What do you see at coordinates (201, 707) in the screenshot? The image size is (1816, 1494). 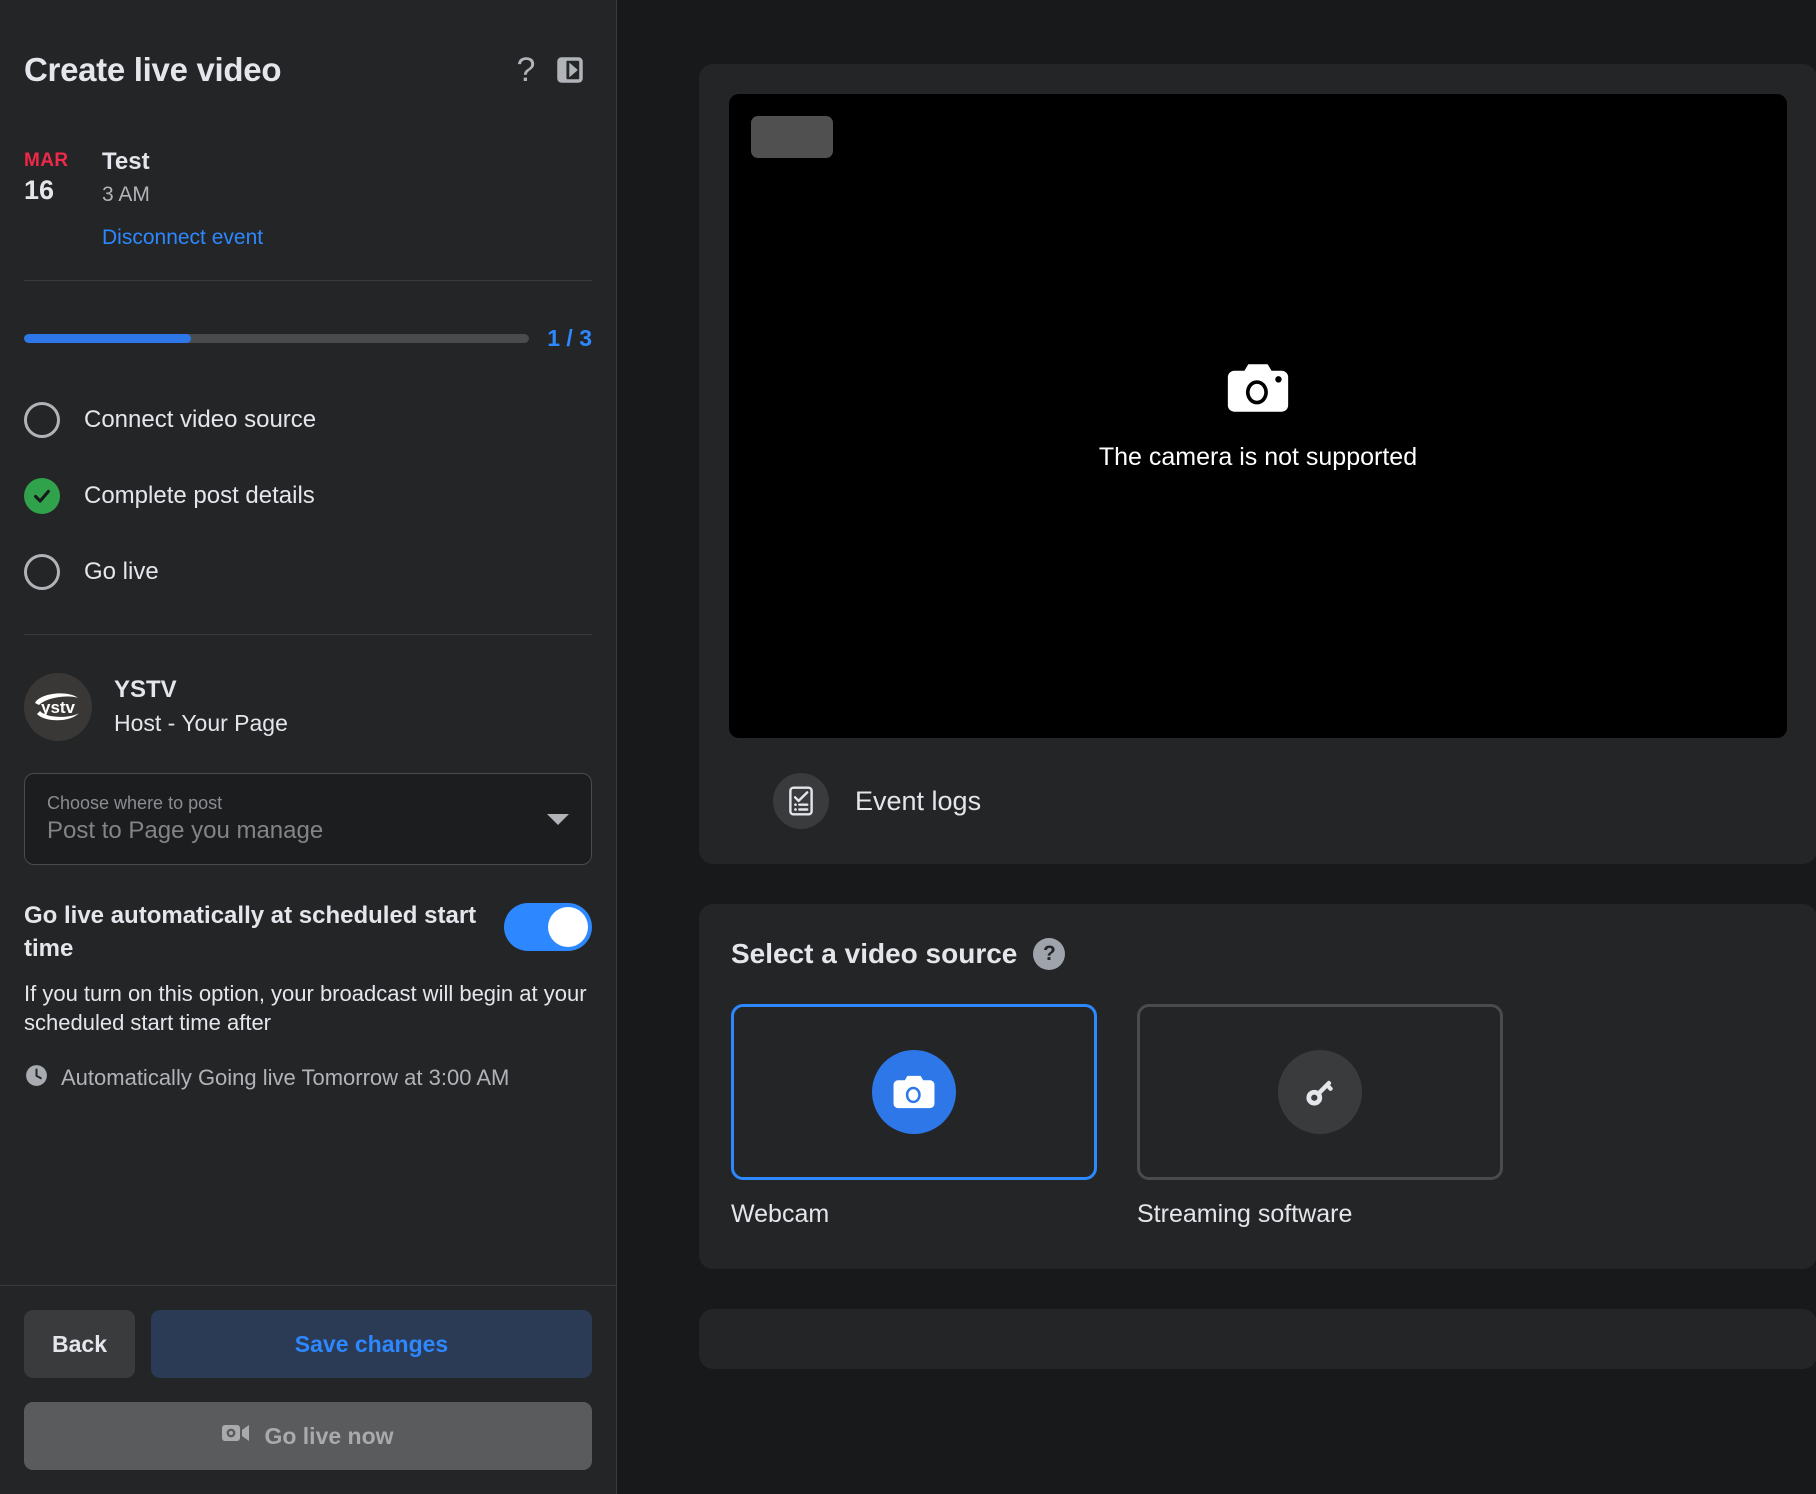 I see `host-info: YSTV Host - Your Page` at bounding box center [201, 707].